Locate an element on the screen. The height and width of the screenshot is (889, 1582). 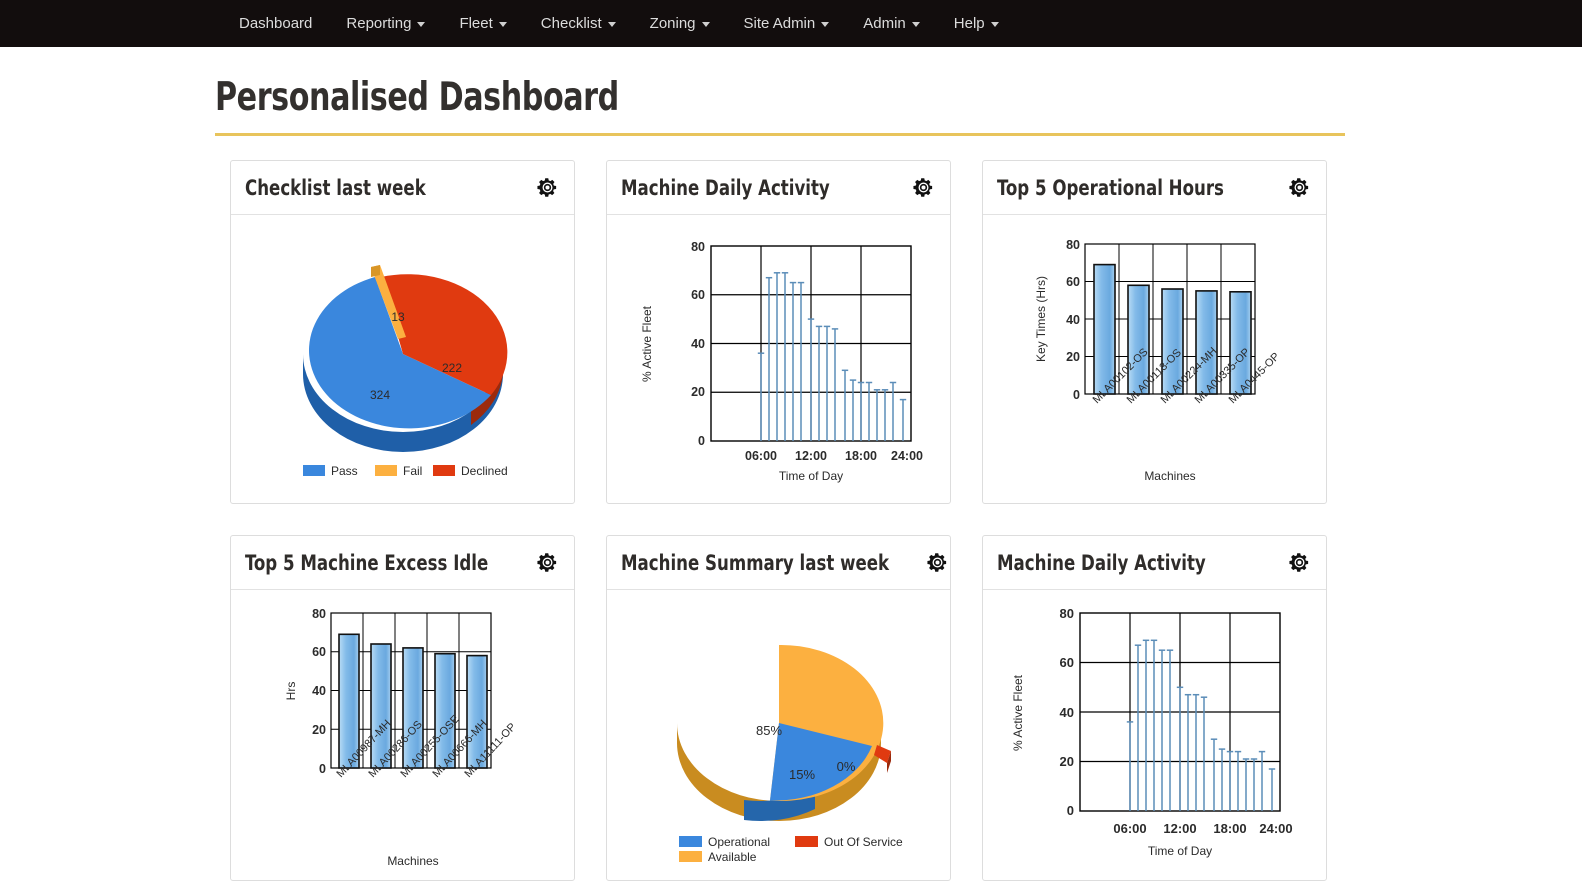
legend-swatch-operational is located at coordinates (690, 841).